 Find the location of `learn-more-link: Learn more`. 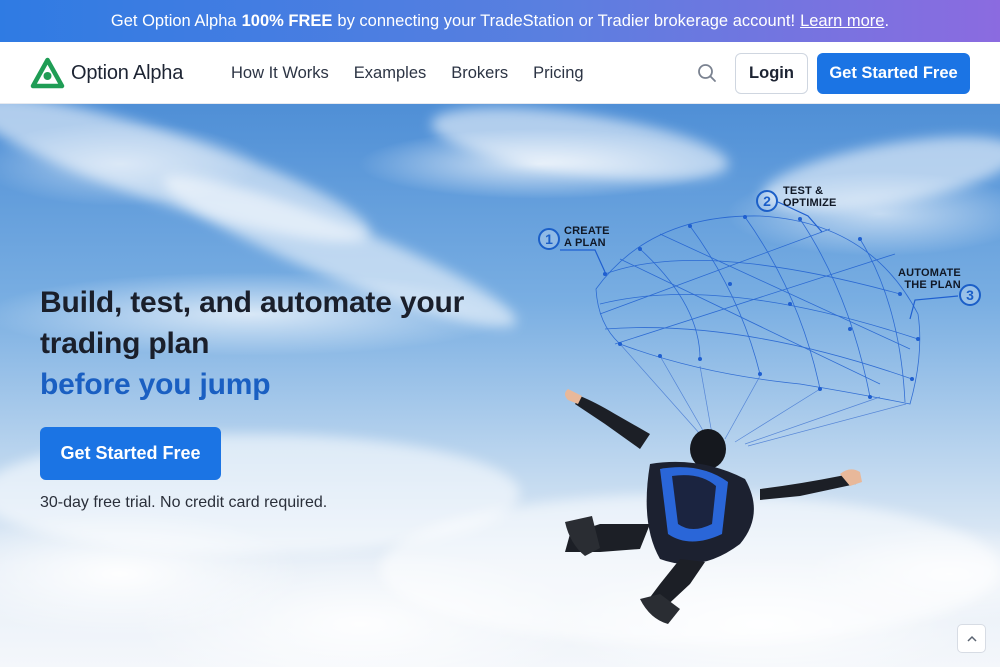

learn-more-link: Learn more is located at coordinates (842, 21).